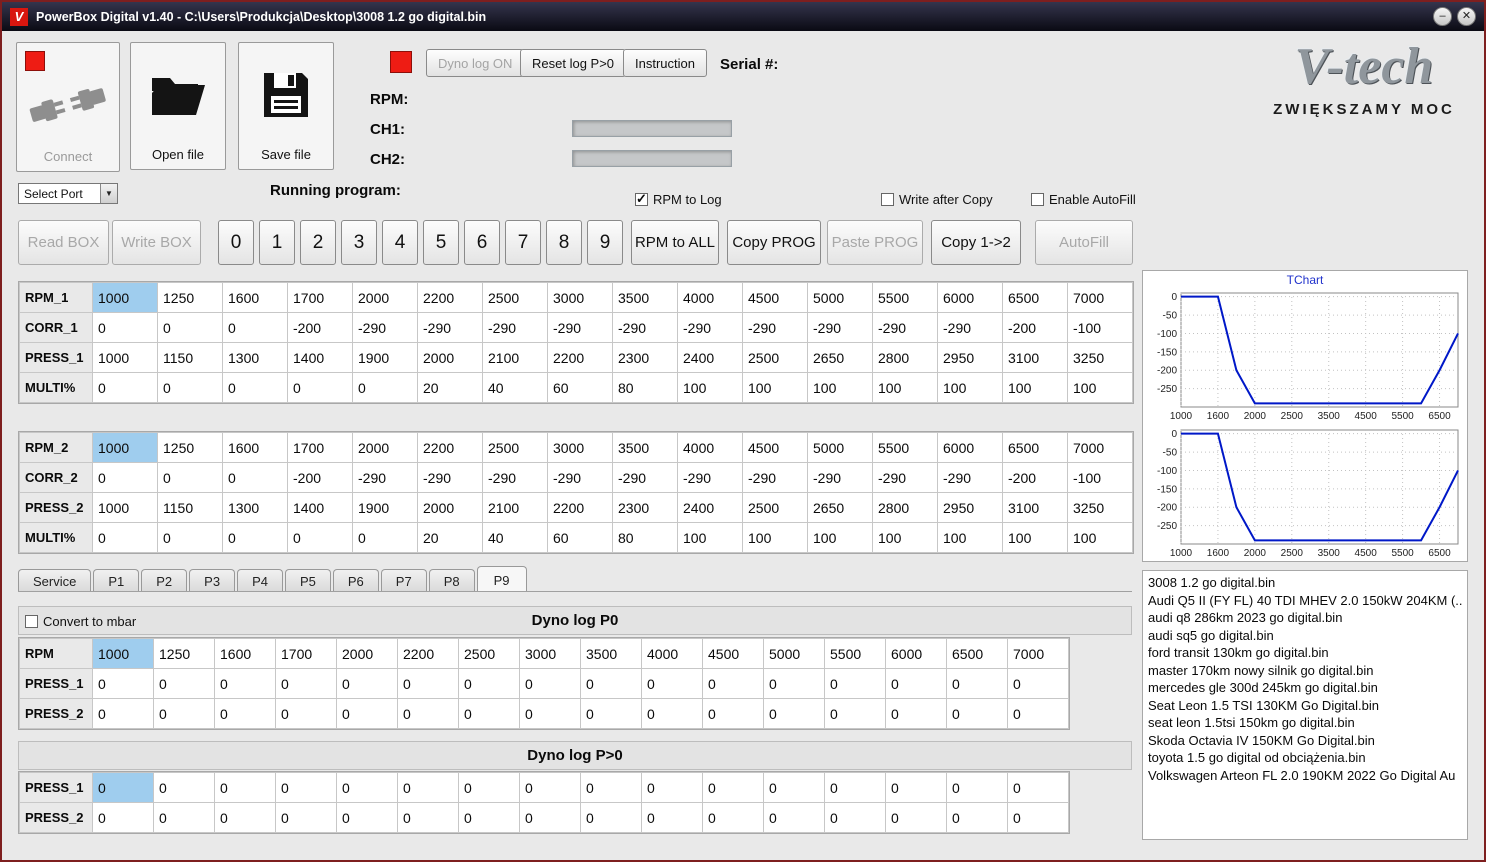 This screenshot has height=862, width=1486. What do you see at coordinates (564, 242) in the screenshot?
I see `program-8-button: 8` at bounding box center [564, 242].